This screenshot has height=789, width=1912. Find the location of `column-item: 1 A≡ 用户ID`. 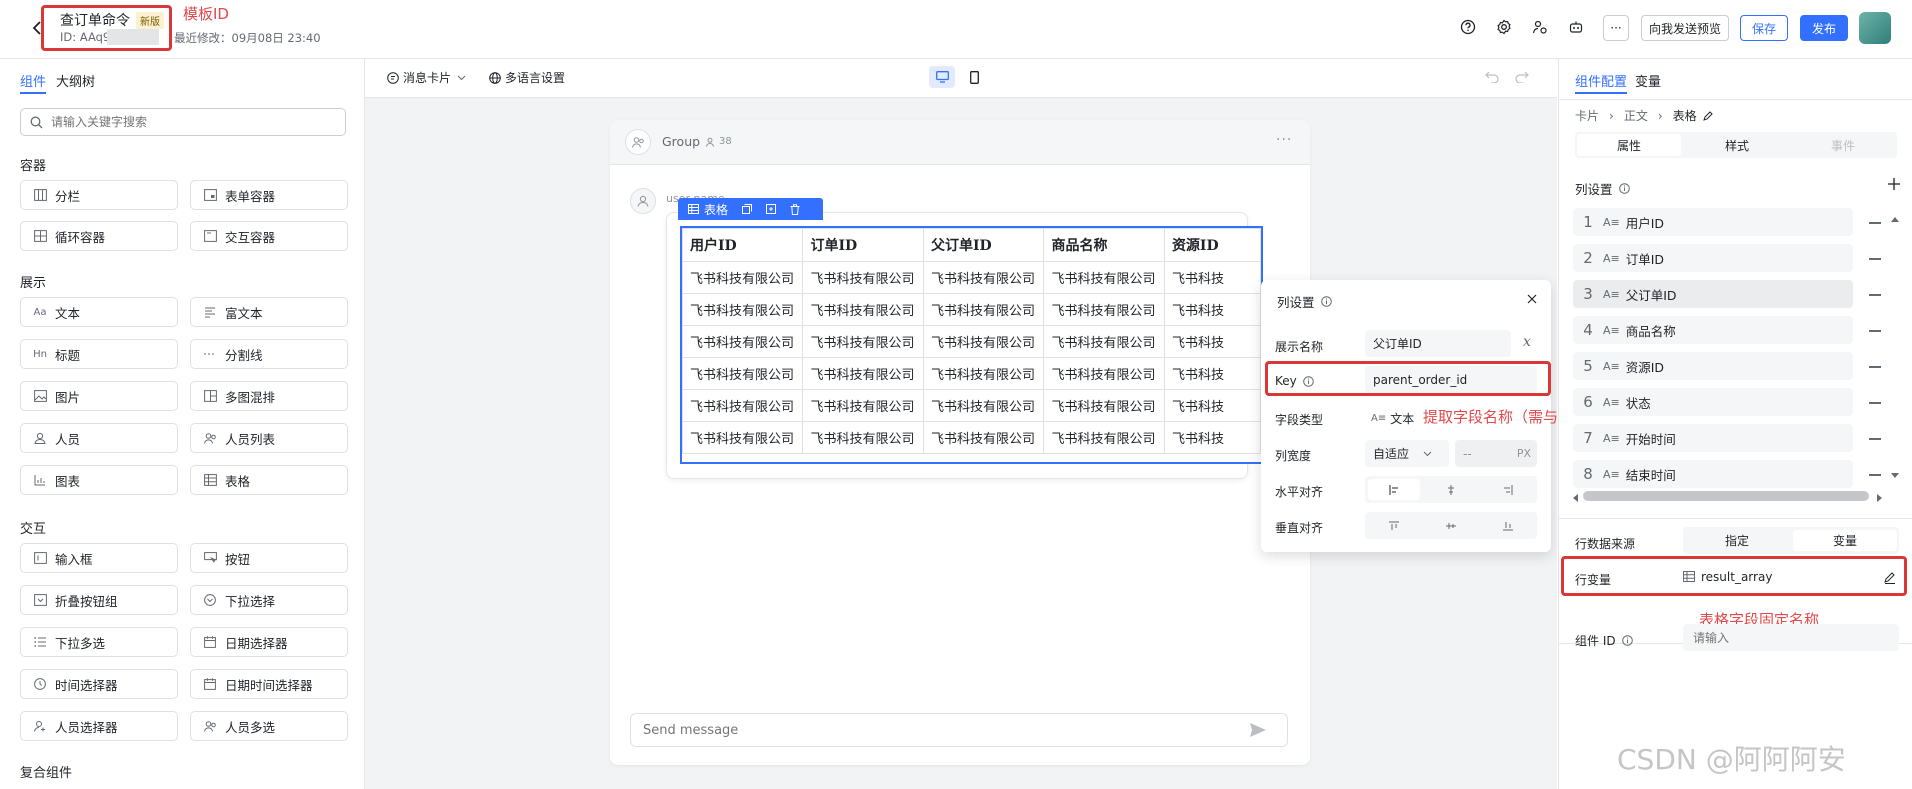

column-item: 1 A≡ 用户ID is located at coordinates (1713, 222).